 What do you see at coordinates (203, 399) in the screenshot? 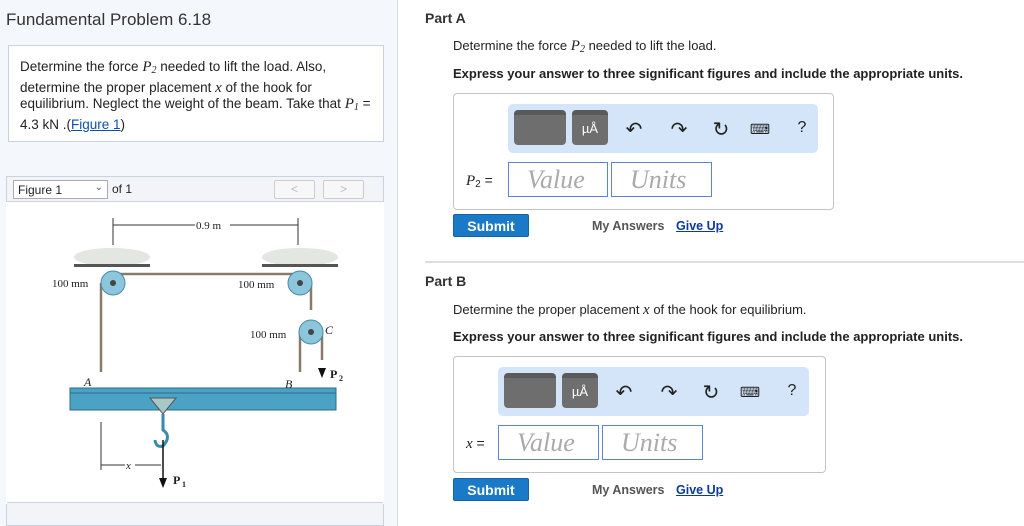
I see `beam` at bounding box center [203, 399].